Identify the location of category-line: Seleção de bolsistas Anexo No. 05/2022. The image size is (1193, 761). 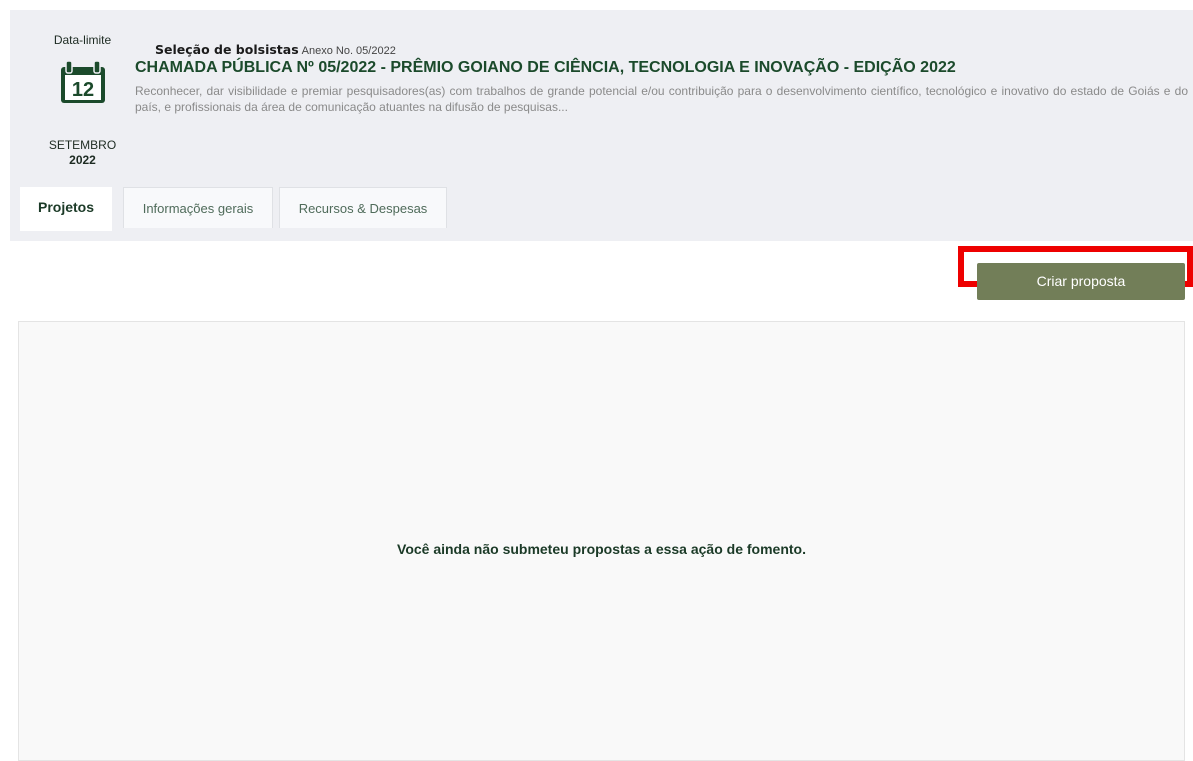
(275, 50).